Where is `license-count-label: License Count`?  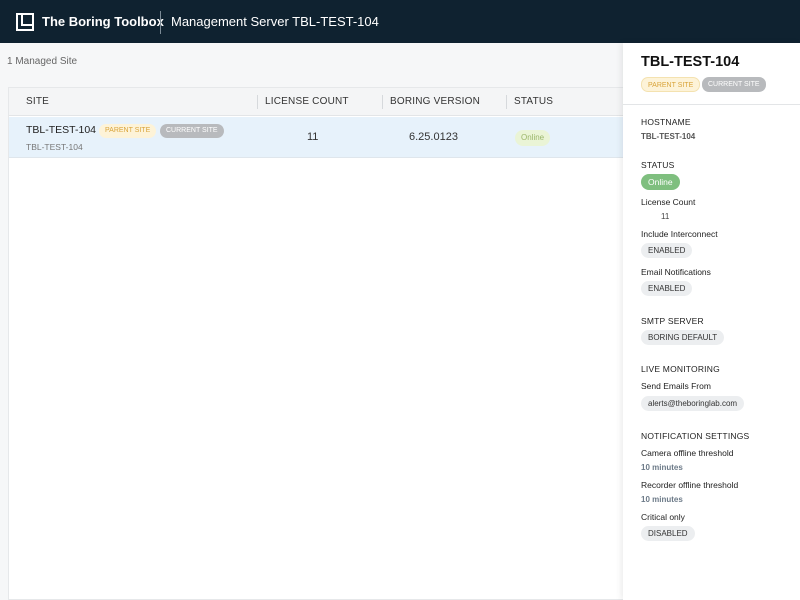
license-count-label: License Count is located at coordinates (668, 202).